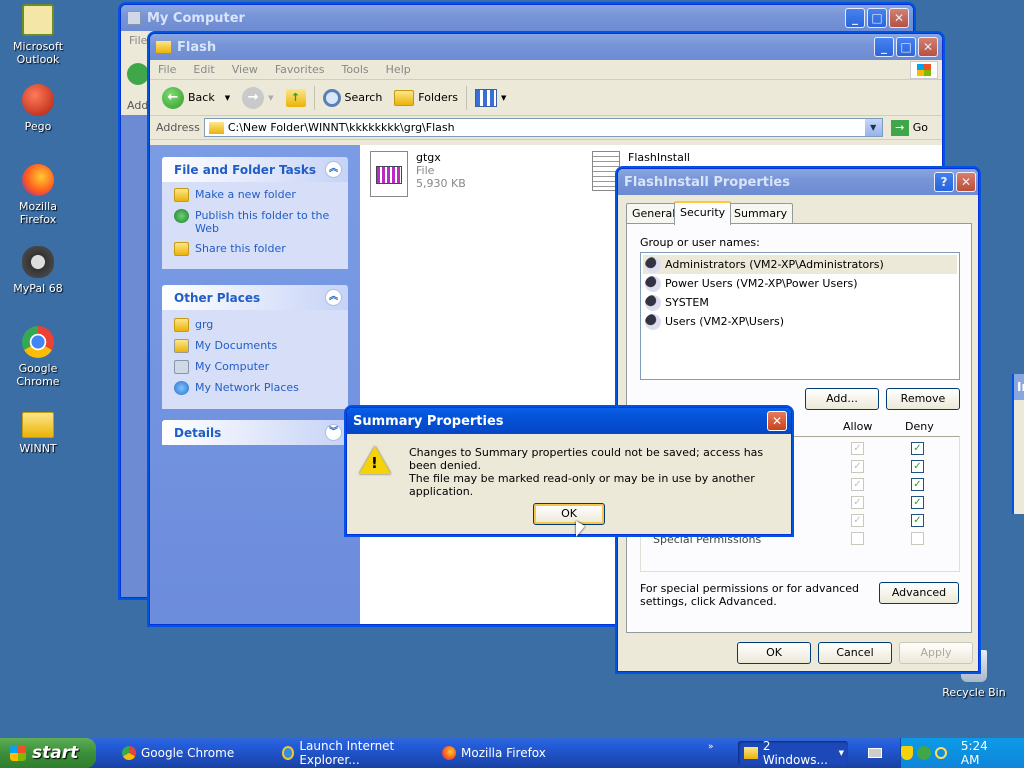 This screenshot has width=1024, height=768. I want to click on summary-ok-button: OK, so click(569, 514).